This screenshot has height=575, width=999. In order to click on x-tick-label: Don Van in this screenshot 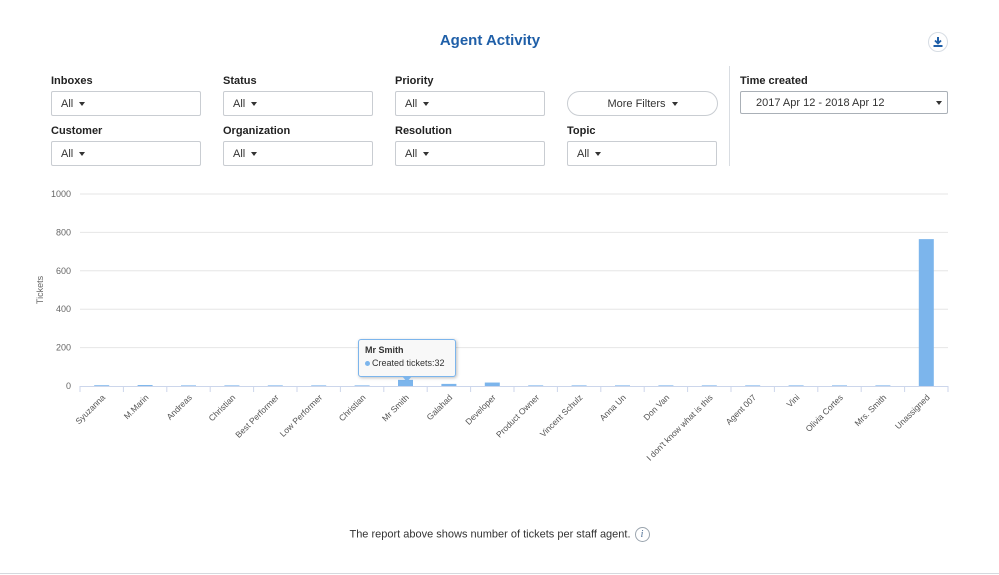, I will do `click(656, 407)`.